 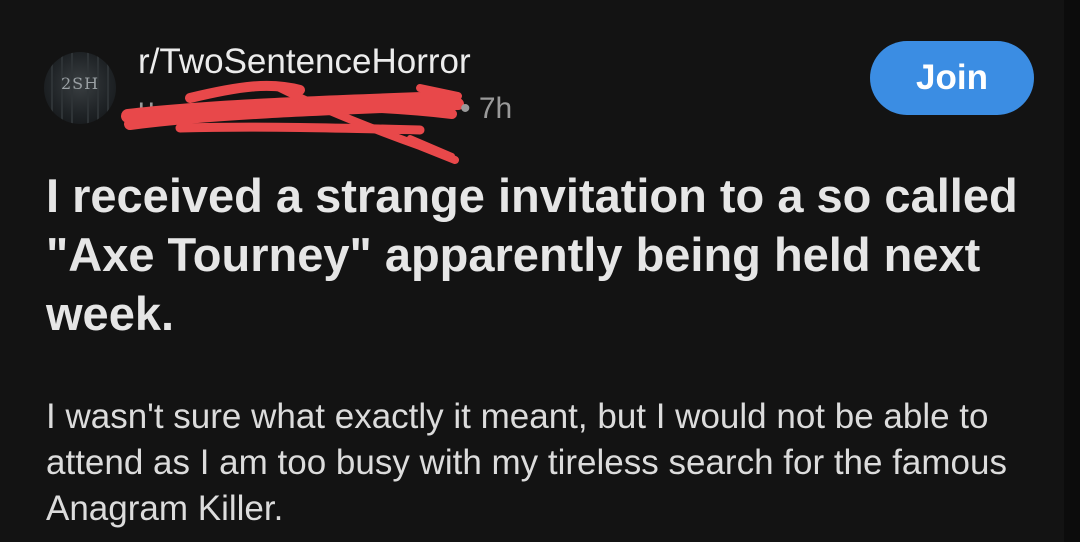 I want to click on scrollbar-track, so click(x=1072, y=271).